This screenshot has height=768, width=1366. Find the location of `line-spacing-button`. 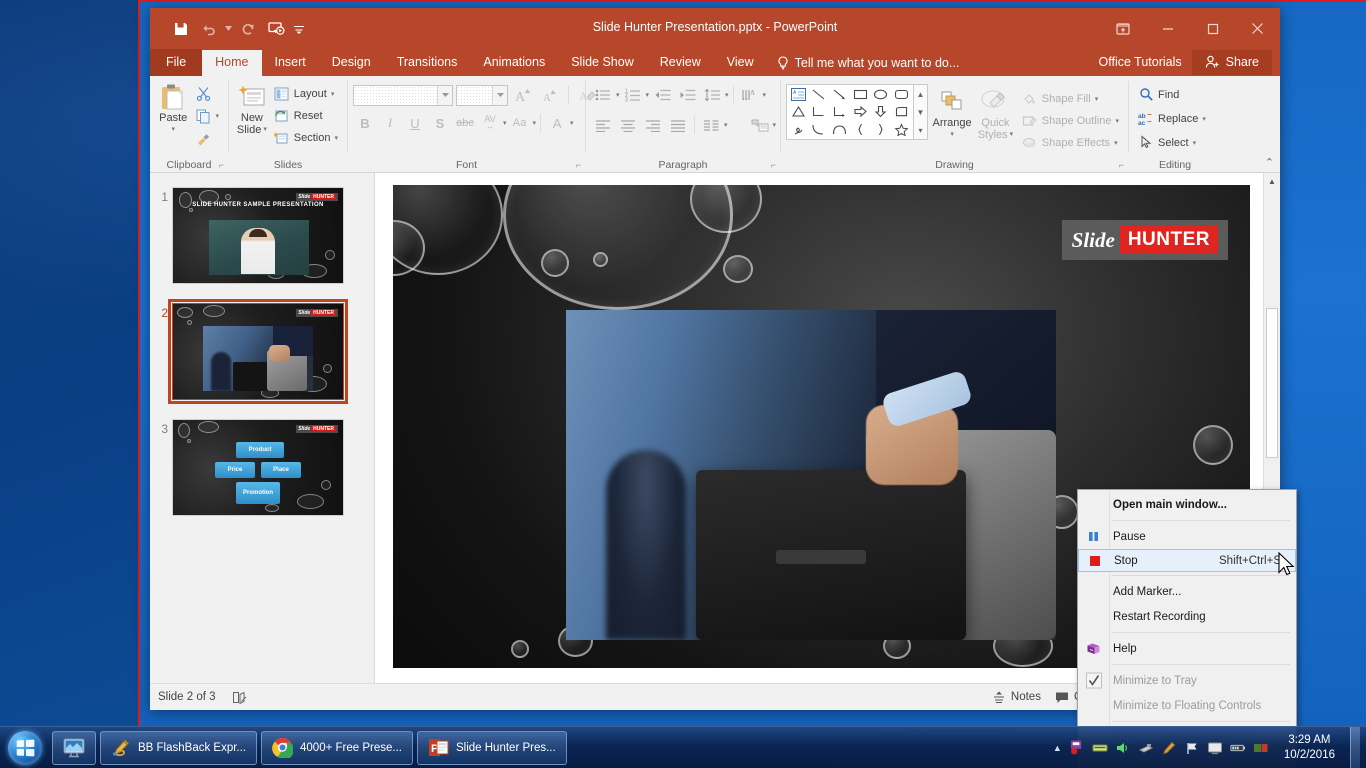

line-spacing-button is located at coordinates (712, 95).